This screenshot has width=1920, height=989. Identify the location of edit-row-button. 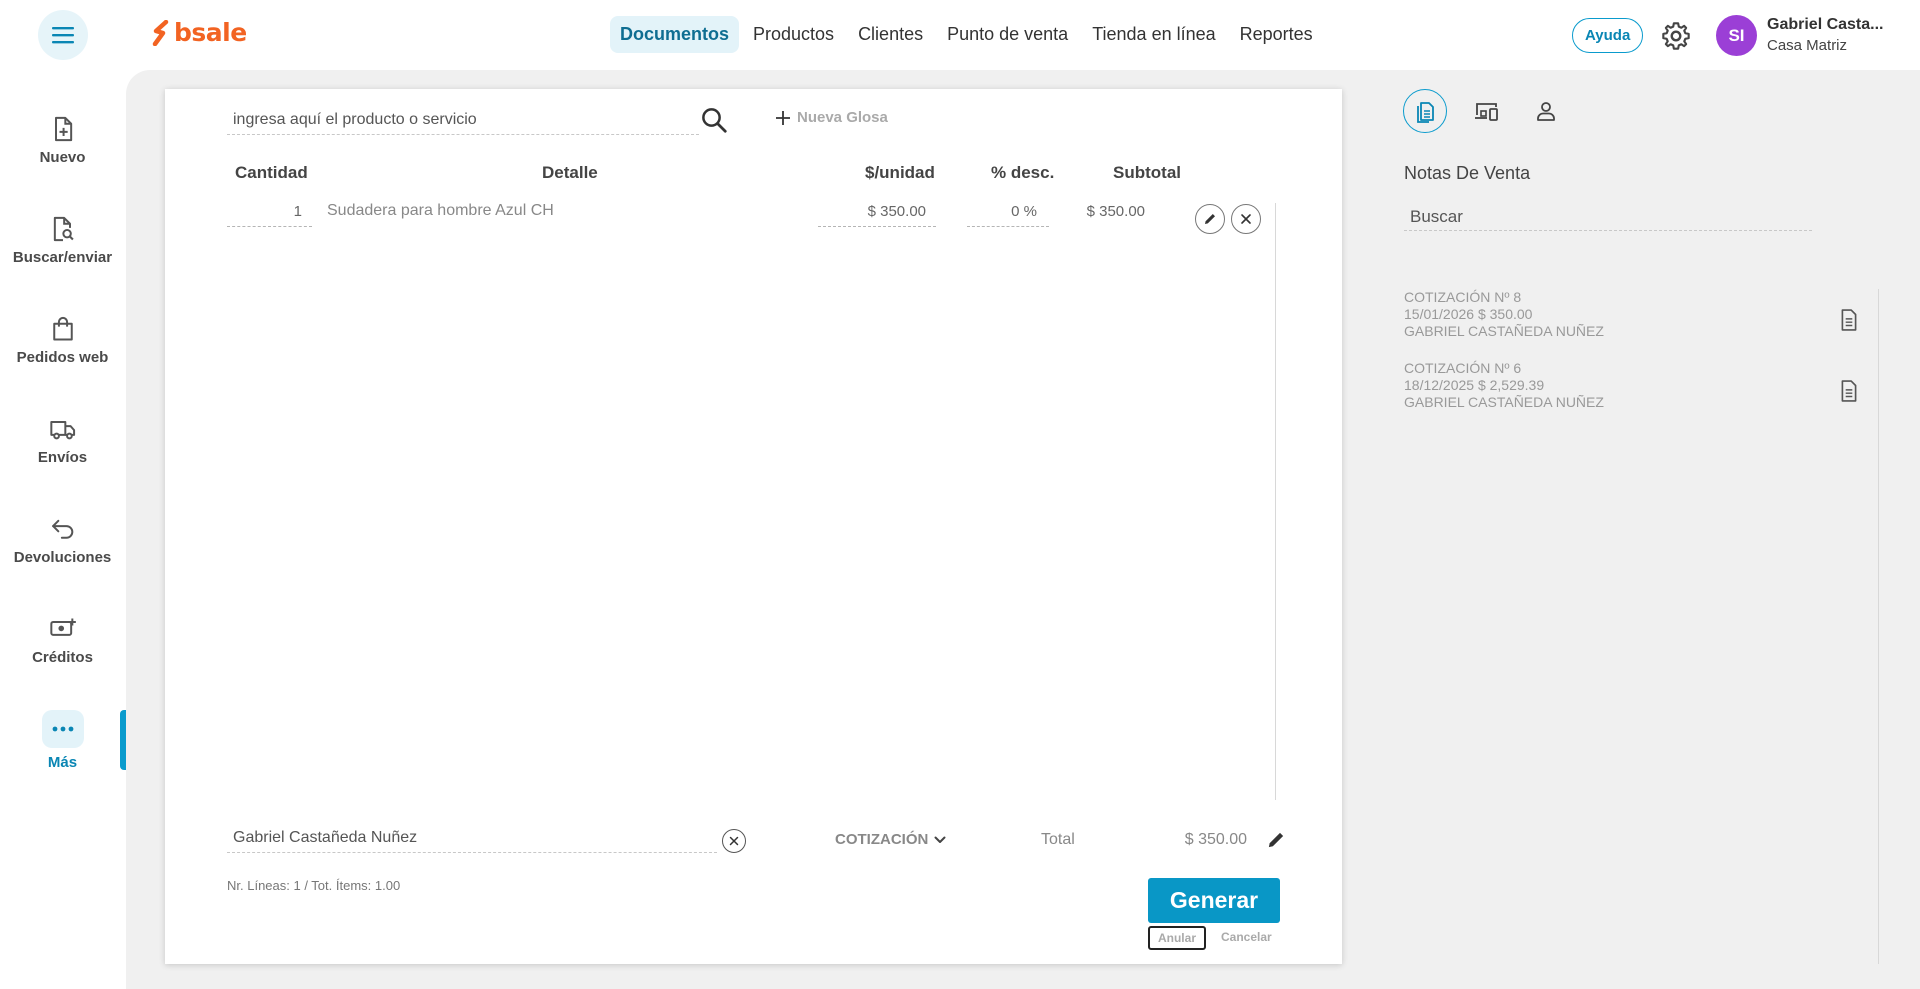
(1210, 219).